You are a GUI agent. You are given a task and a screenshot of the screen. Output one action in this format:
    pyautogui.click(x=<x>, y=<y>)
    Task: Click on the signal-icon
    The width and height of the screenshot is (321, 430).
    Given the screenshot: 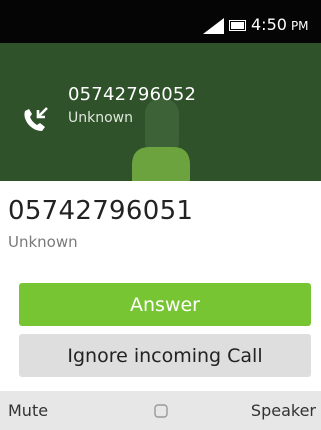 What is the action you would take?
    pyautogui.click(x=213, y=26)
    